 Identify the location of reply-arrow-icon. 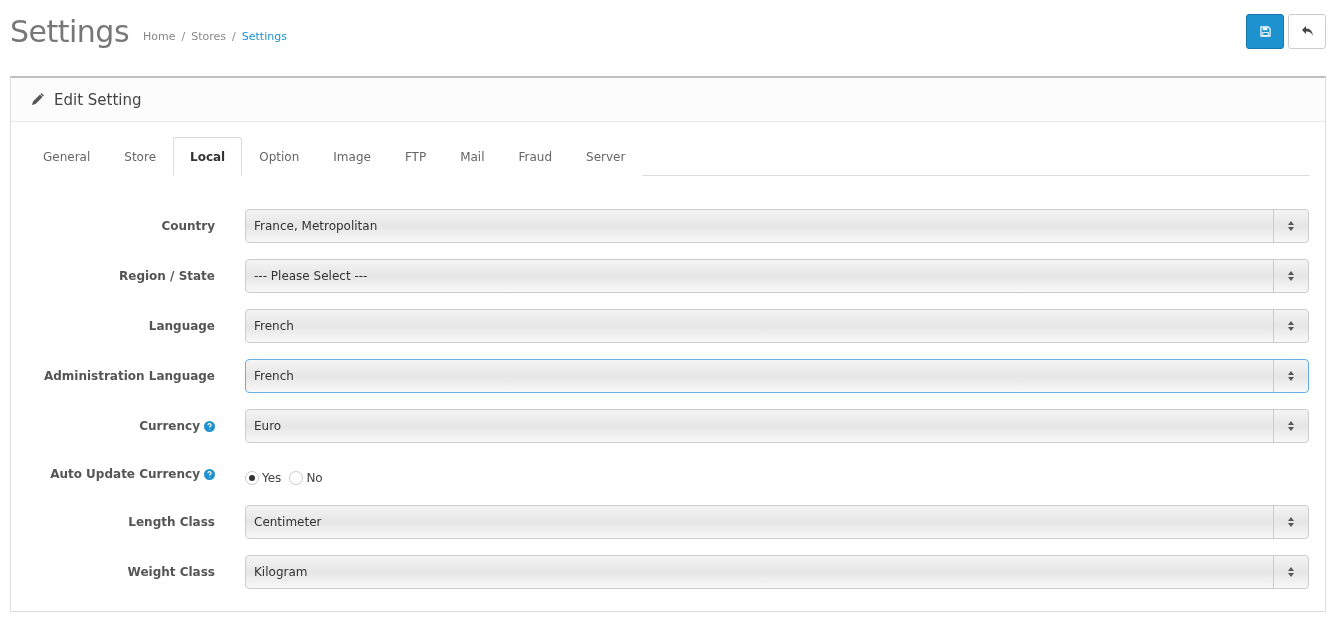
(1307, 31).